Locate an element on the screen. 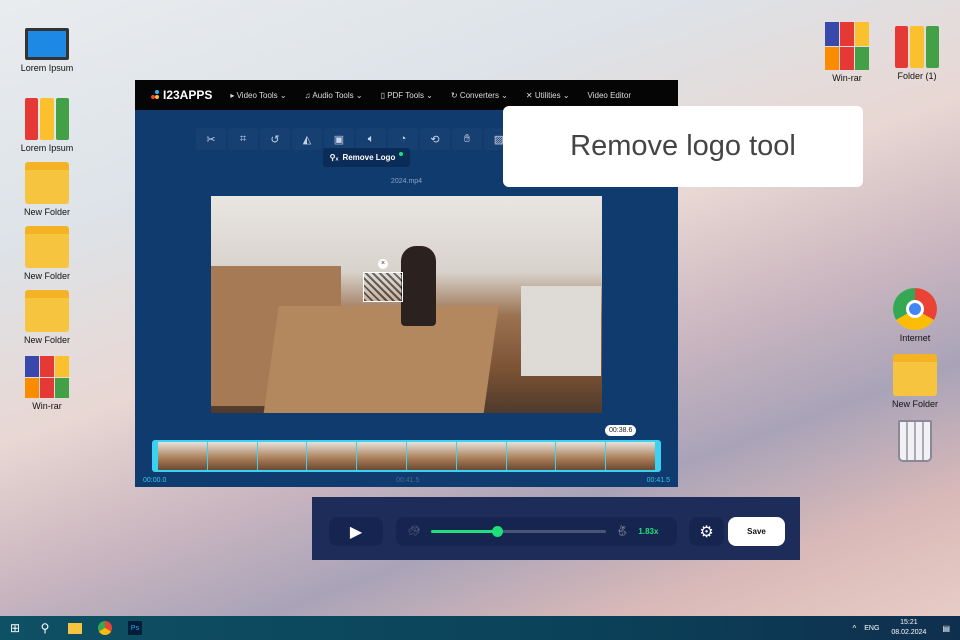 The image size is (960, 640). logo-text: I23APPS is located at coordinates (188, 95).